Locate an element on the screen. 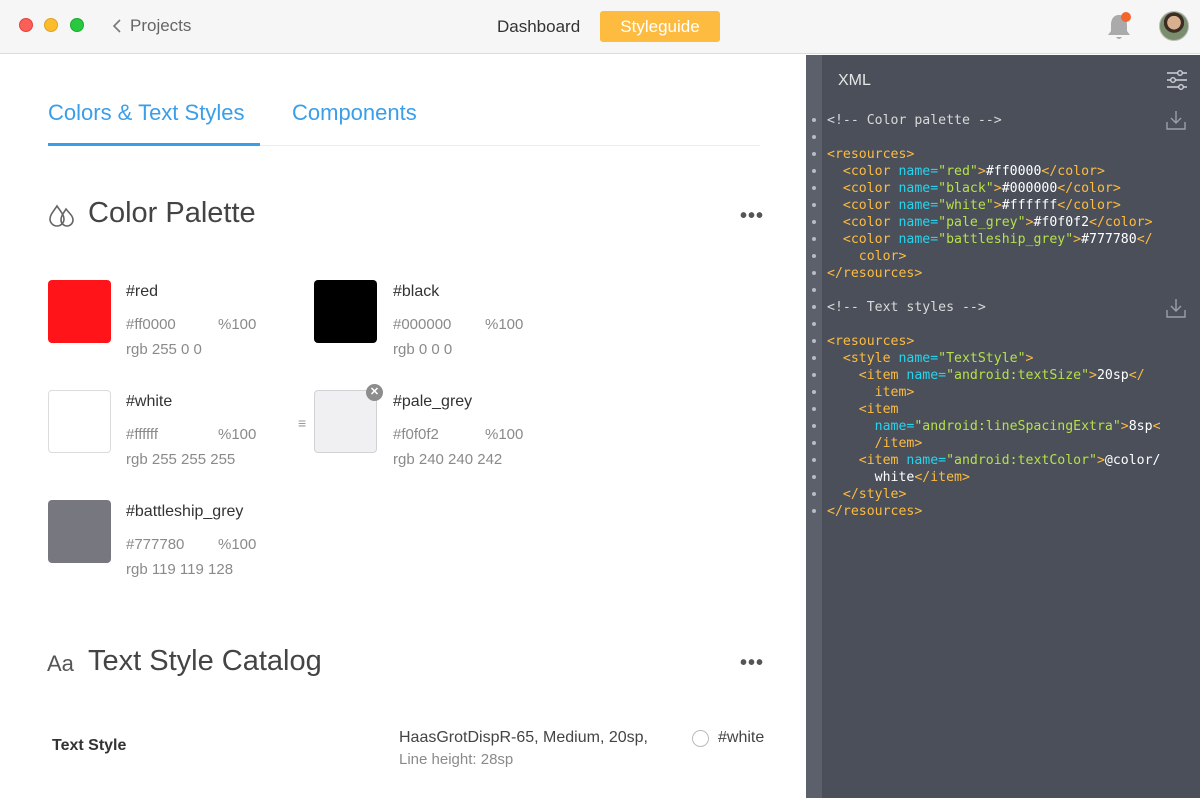 This screenshot has height=798, width=1200. code-line: <color name="red">#ff0000</color> is located at coordinates (1003, 171).